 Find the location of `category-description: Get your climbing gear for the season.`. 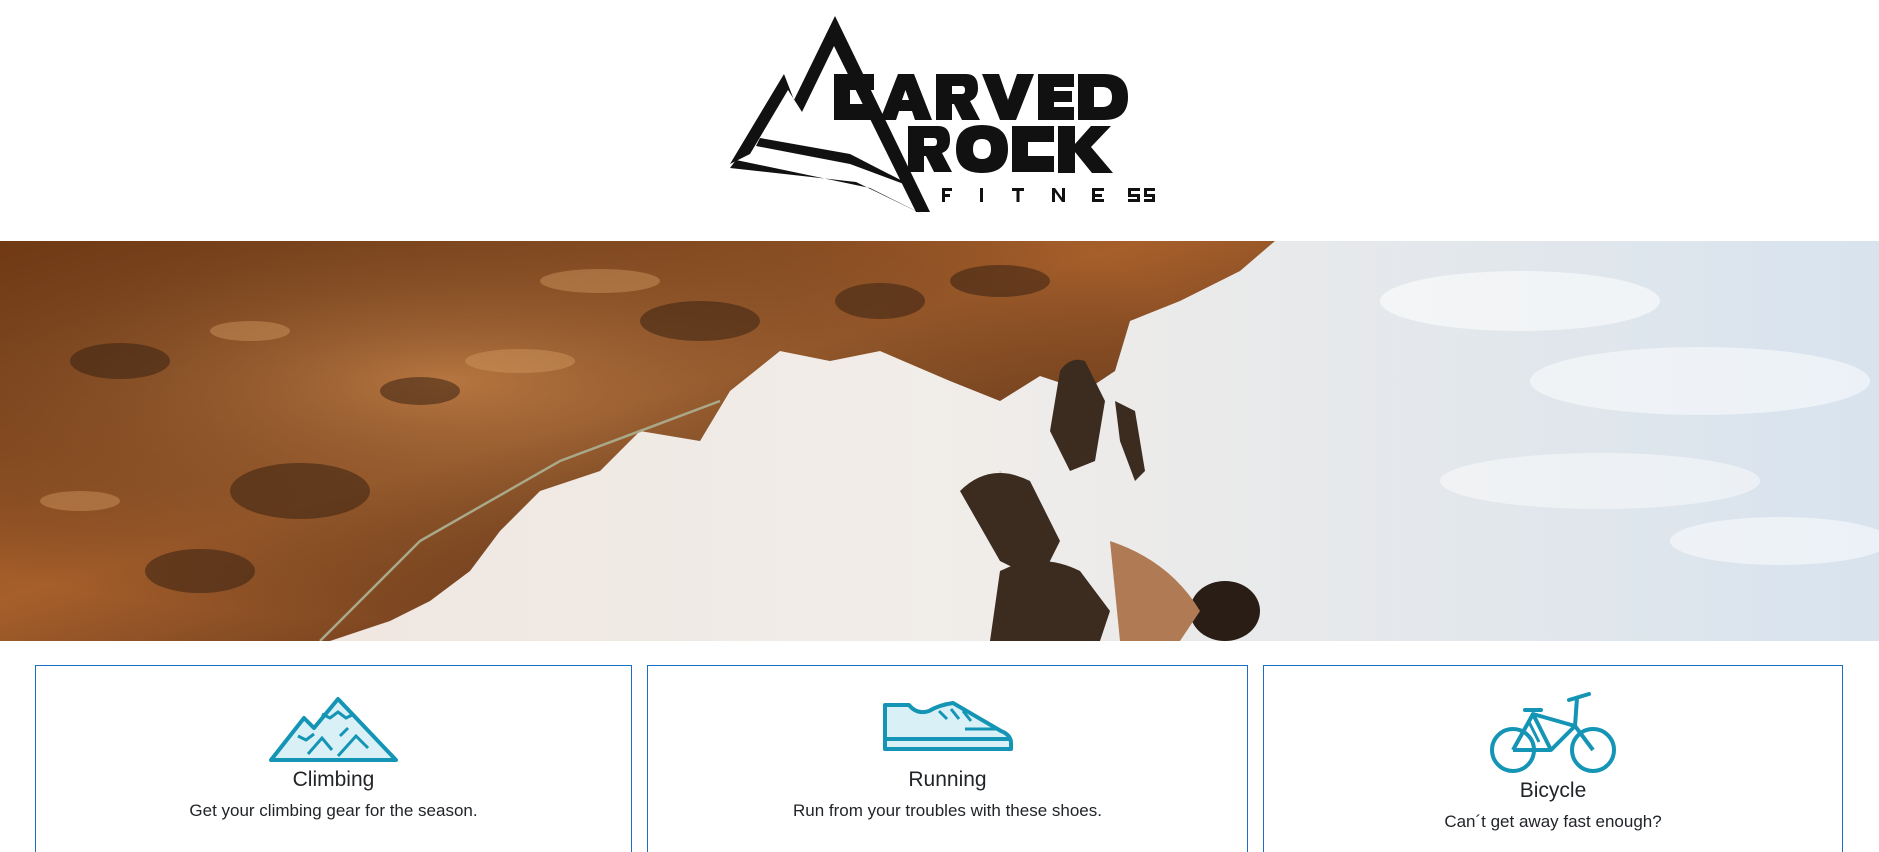

category-description: Get your climbing gear for the season. is located at coordinates (333, 810).